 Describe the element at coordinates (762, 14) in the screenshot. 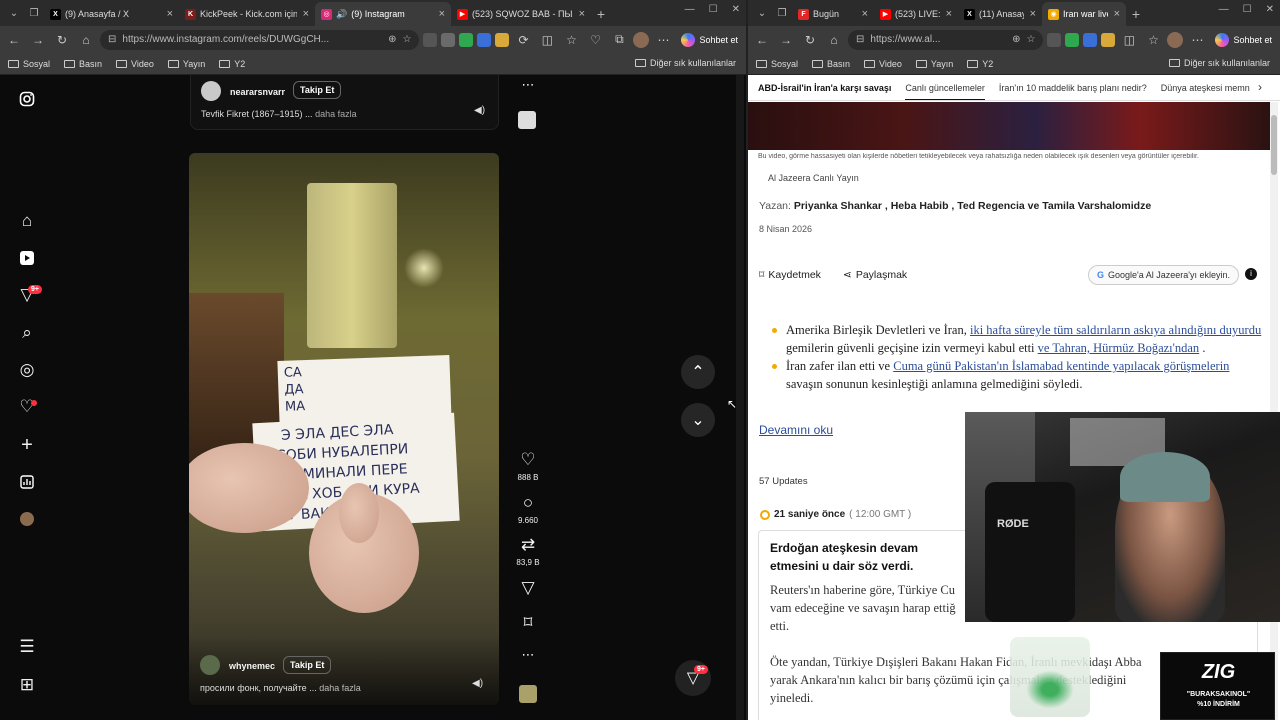

I see `tab-menu-icon: ⌄` at that location.